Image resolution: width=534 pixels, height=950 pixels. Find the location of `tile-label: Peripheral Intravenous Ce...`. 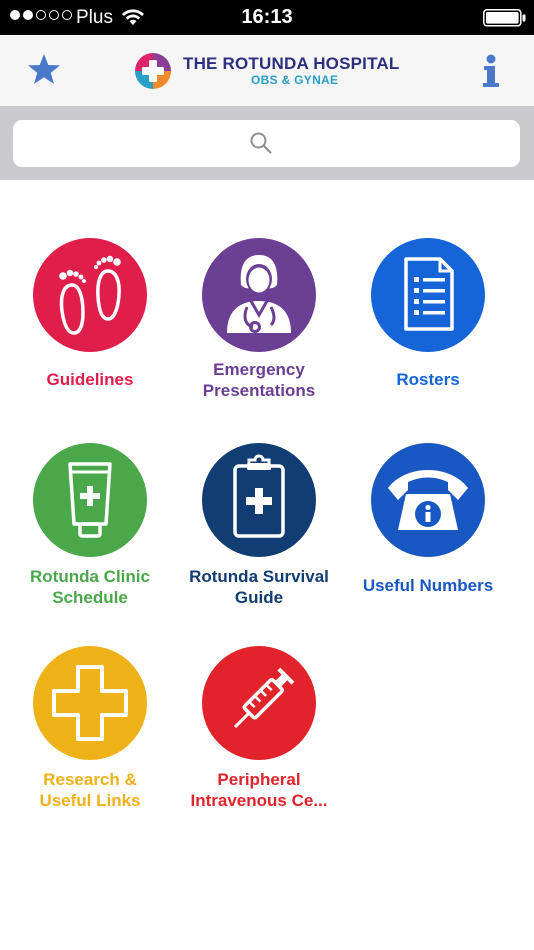

tile-label: Peripheral Intravenous Ce... is located at coordinates (259, 790).